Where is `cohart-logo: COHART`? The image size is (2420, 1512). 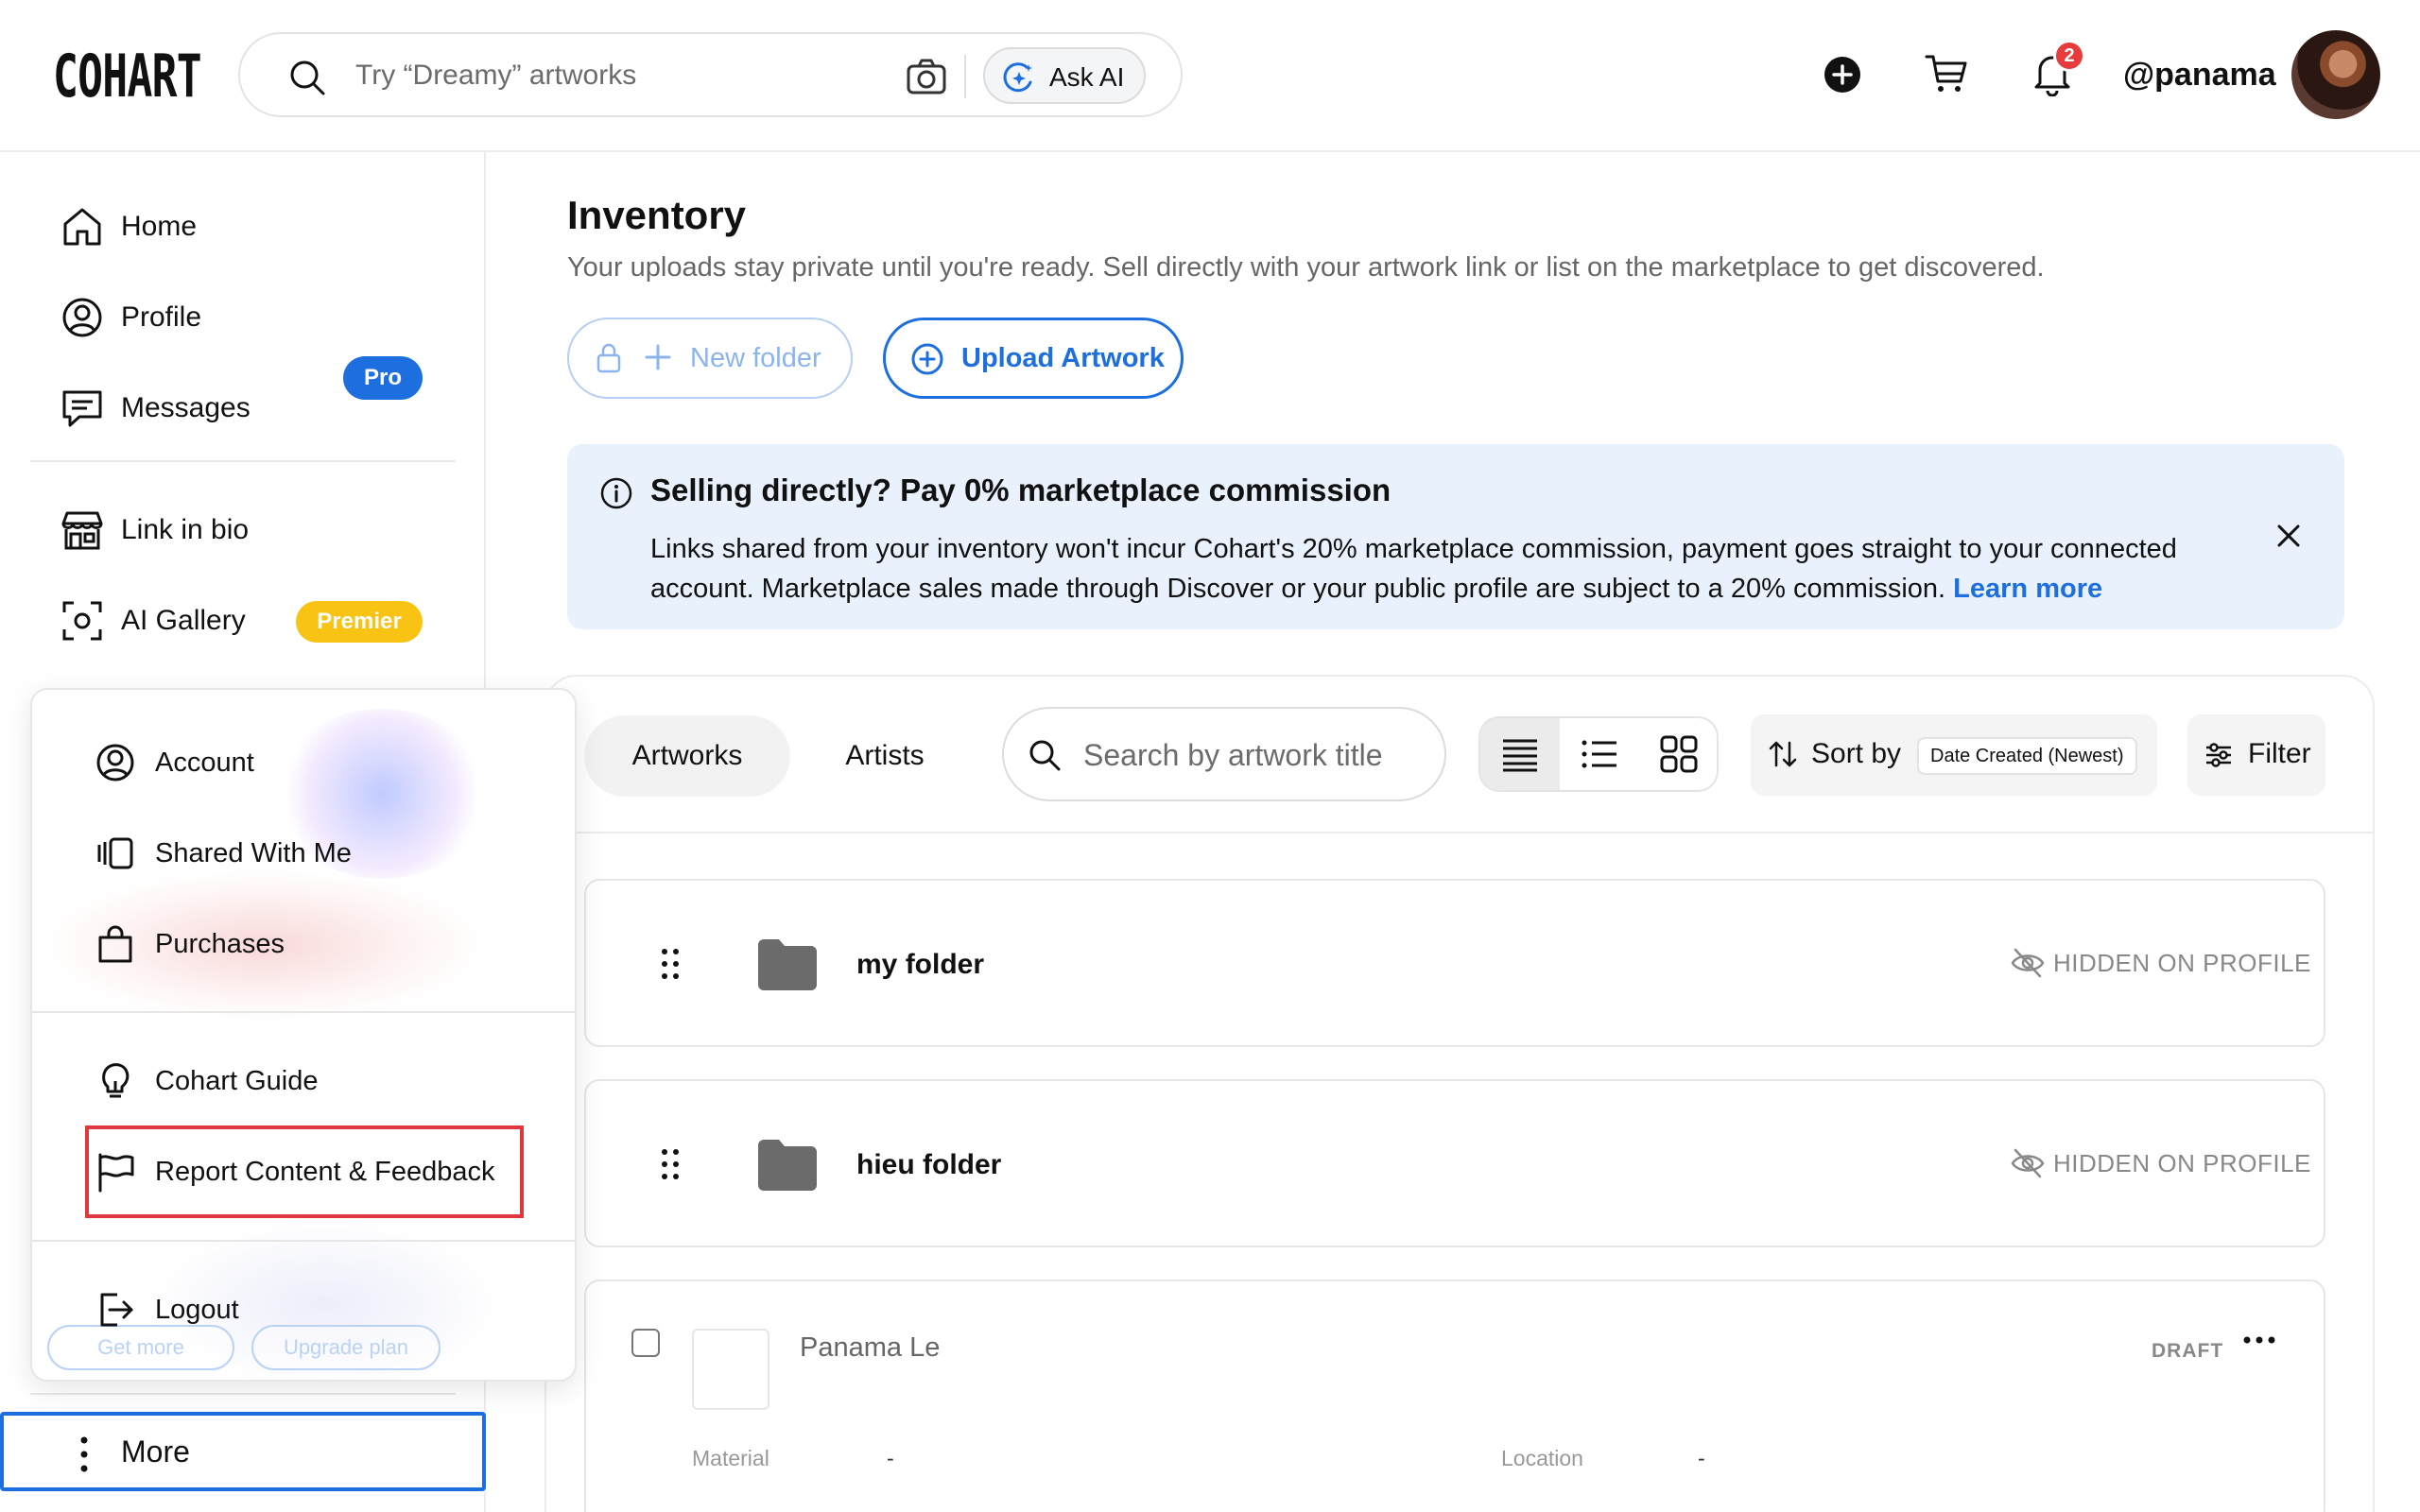
cohart-logo: COHART is located at coordinates (127, 76).